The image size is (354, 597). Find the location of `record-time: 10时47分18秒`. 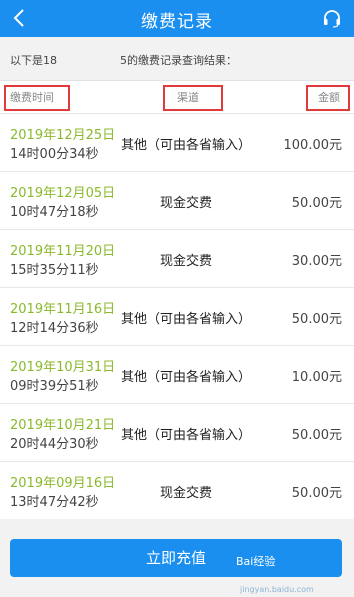

record-time: 10时47分18秒 is located at coordinates (54, 212).